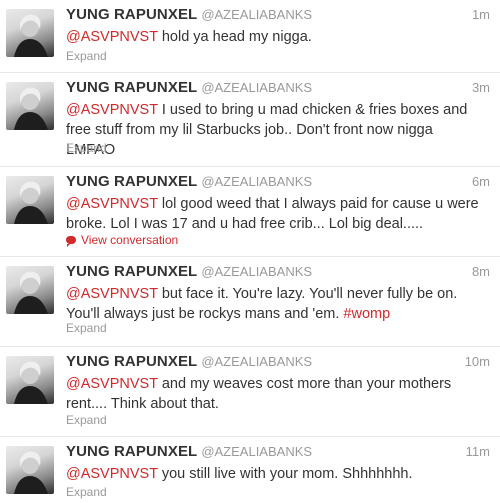 This screenshot has height=503, width=500. I want to click on speech-bubble-icon, so click(71, 241).